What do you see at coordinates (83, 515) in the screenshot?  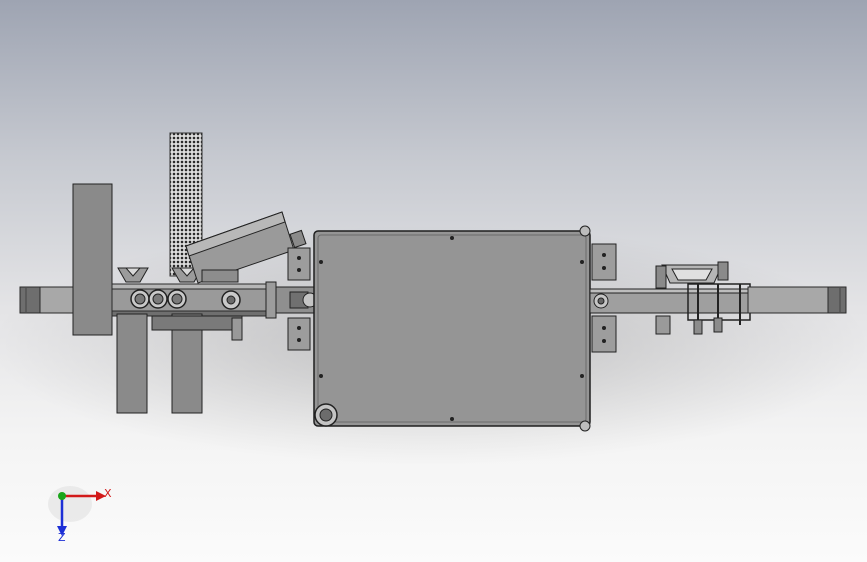 I see `coordinate-triad: X Z` at bounding box center [83, 515].